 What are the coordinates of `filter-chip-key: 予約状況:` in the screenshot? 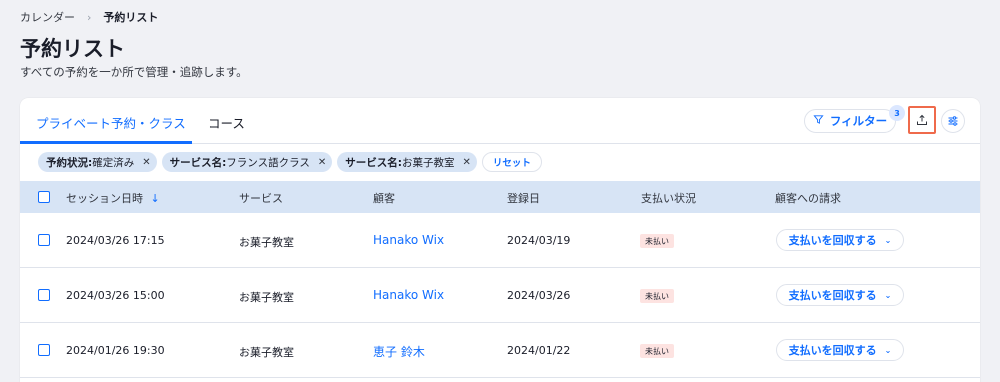 It's located at (69, 162).